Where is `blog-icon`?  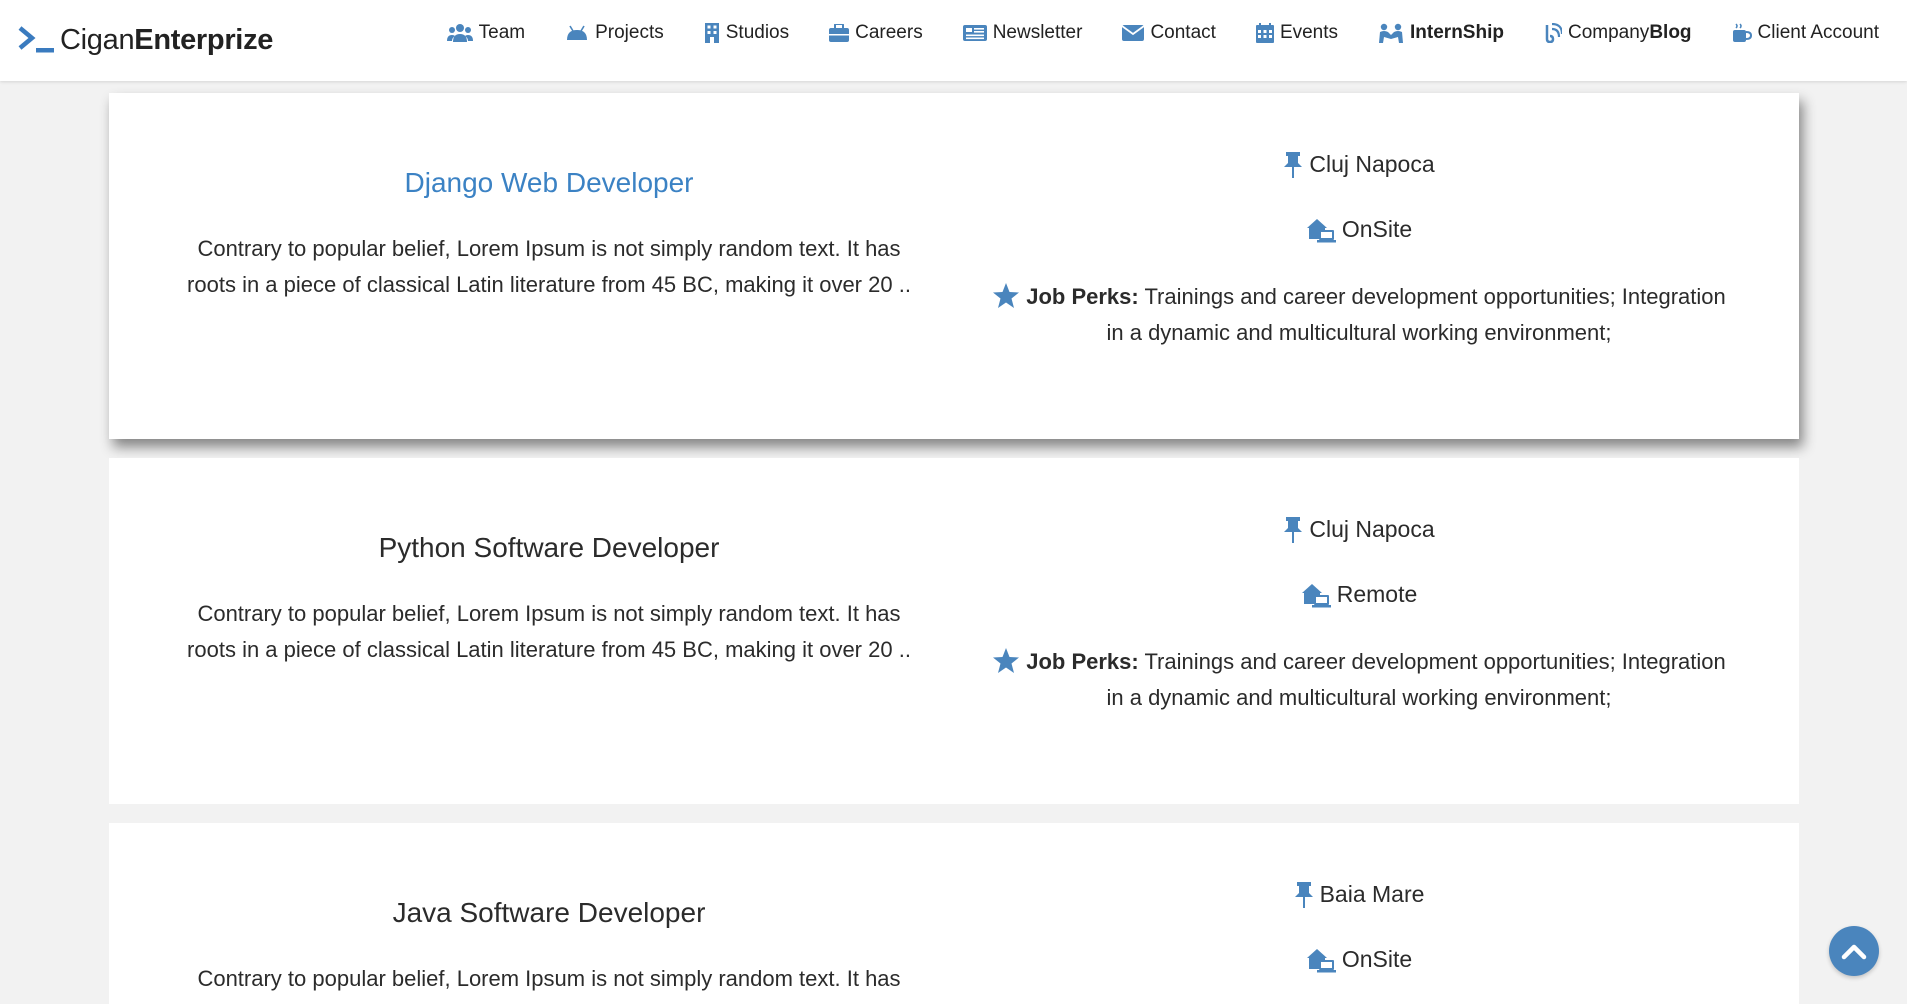
blog-icon is located at coordinates (1553, 33).